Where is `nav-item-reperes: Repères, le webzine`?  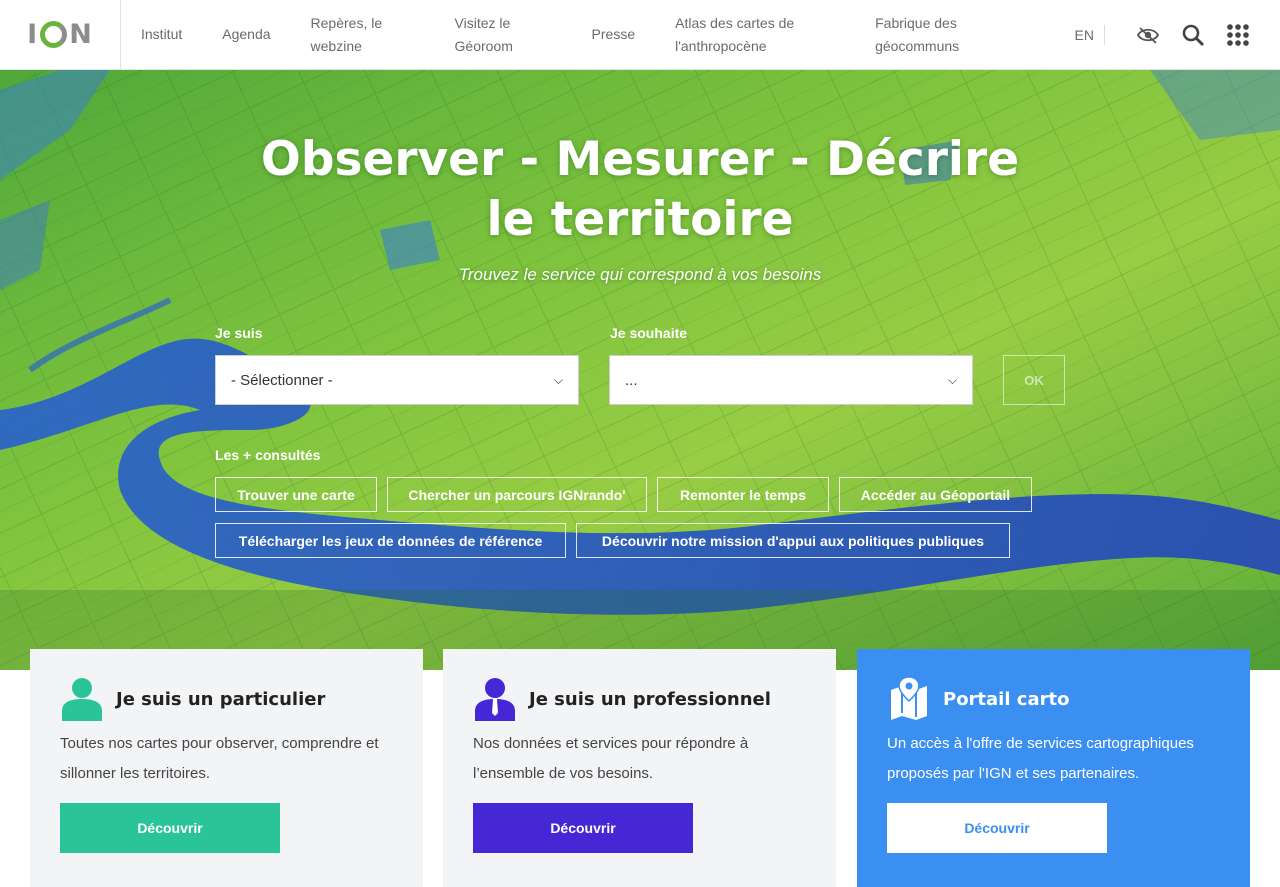
nav-item-reperes: Repères, le webzine is located at coordinates (363, 35).